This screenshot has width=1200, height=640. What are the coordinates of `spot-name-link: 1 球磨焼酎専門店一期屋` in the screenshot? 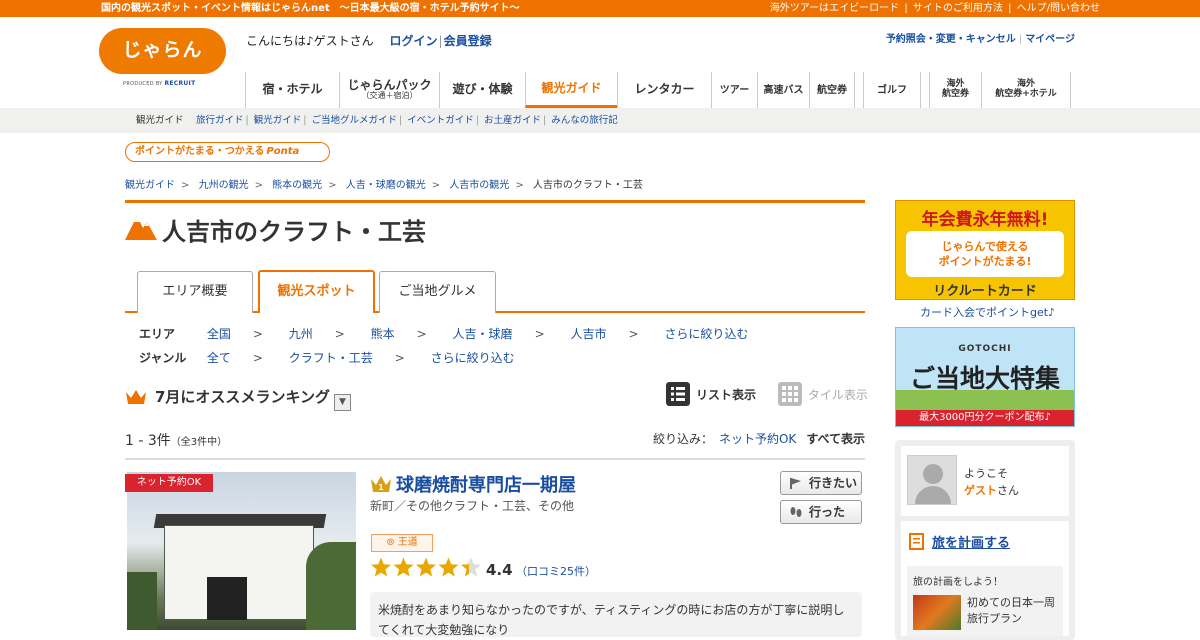 It's located at (473, 484).